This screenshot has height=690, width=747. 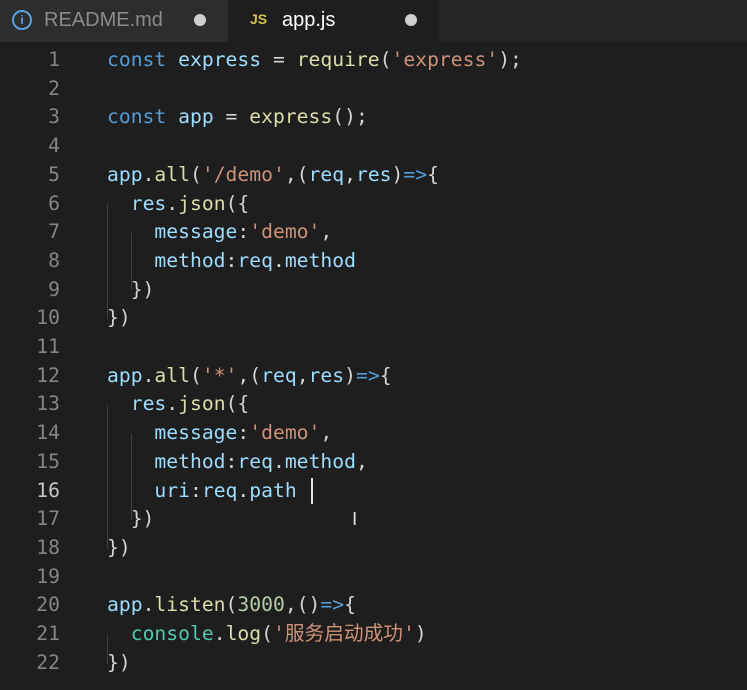 I want to click on code-line: 7 message:'demo',, so click(x=373, y=232).